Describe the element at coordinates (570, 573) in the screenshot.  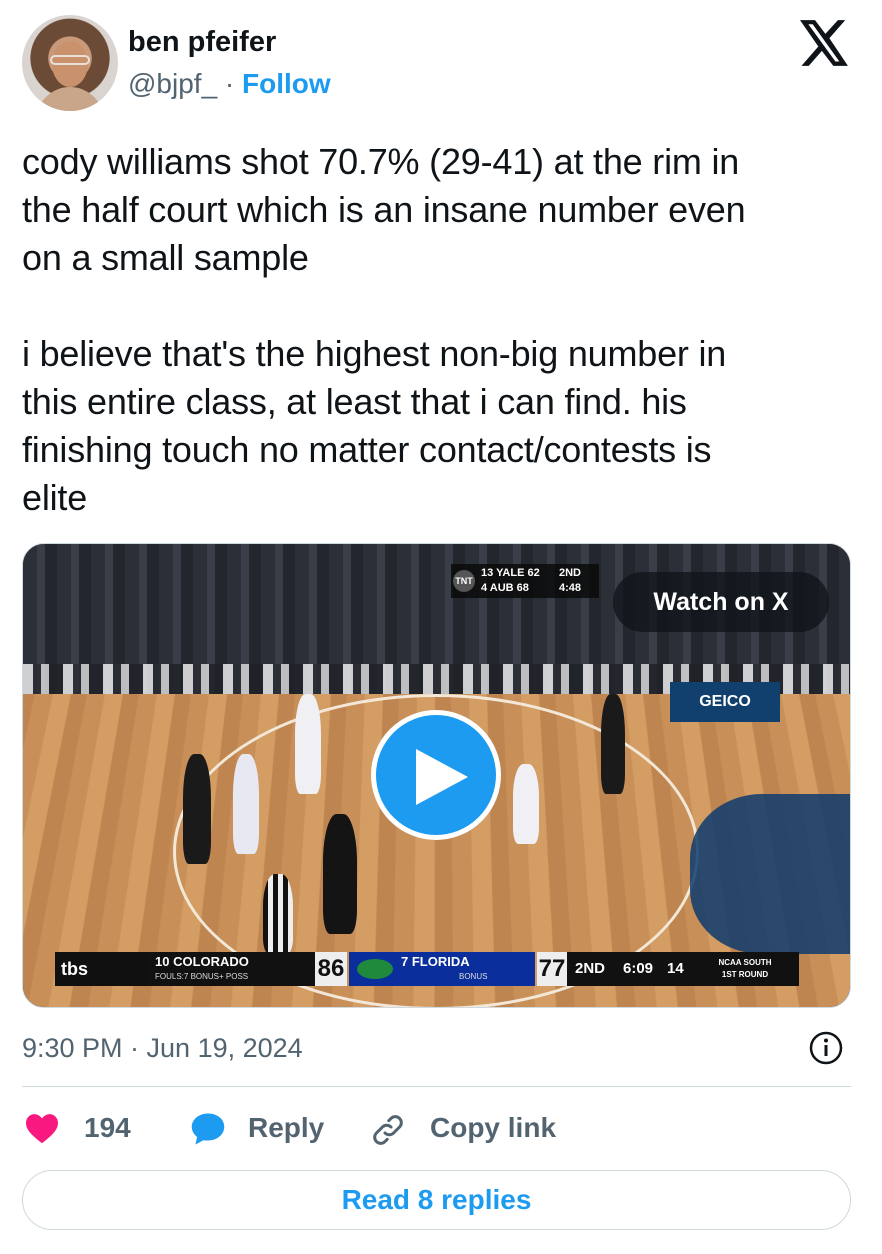
I see `top-score-period: 2ND` at that location.